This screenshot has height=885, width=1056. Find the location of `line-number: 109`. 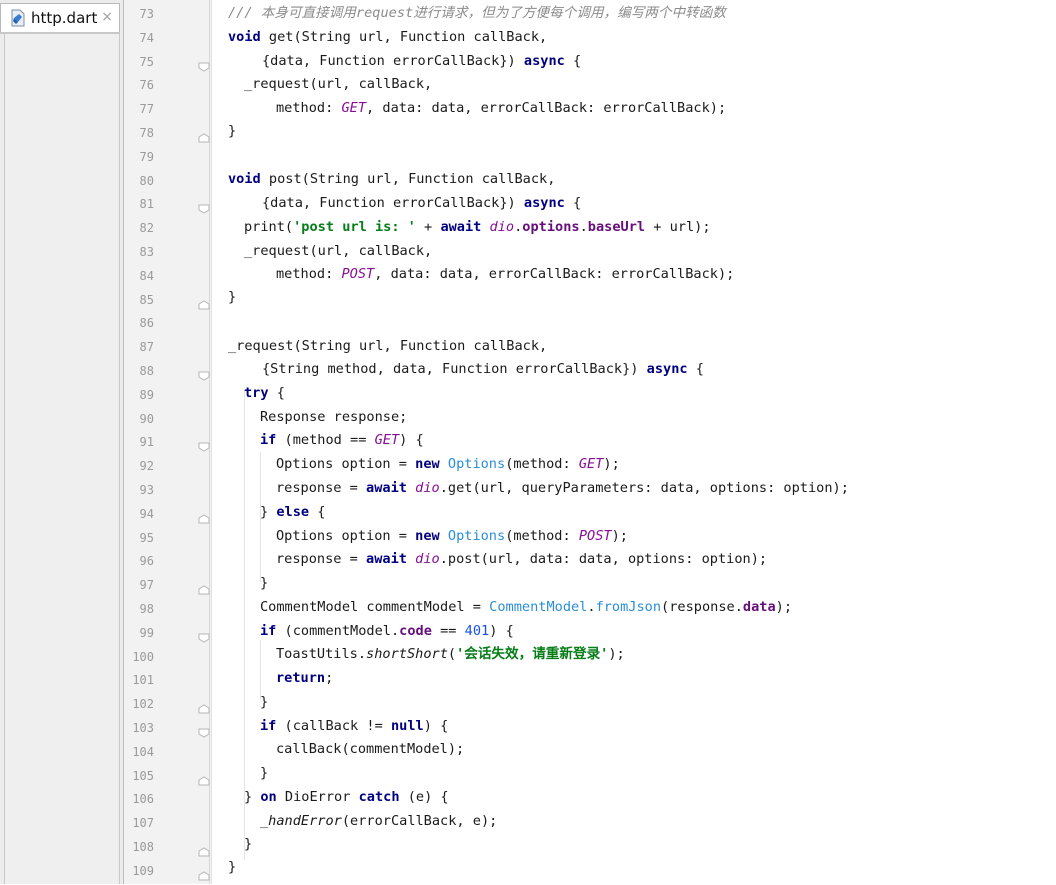

line-number: 109 is located at coordinates (143, 870).